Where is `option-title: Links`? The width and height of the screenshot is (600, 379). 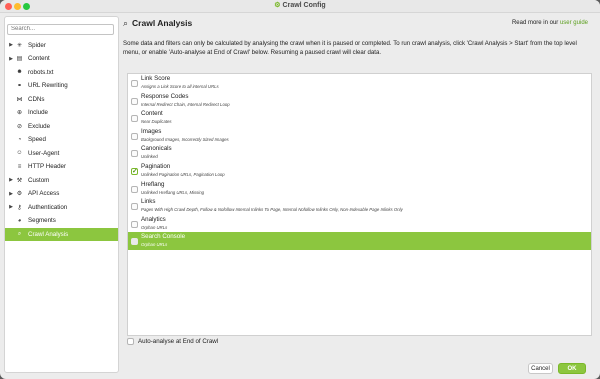 option-title: Links is located at coordinates (148, 202).